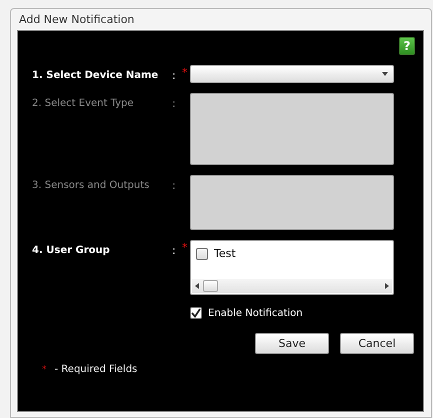  I want to click on field-label: 3. Sensors and Outputs, so click(91, 185).